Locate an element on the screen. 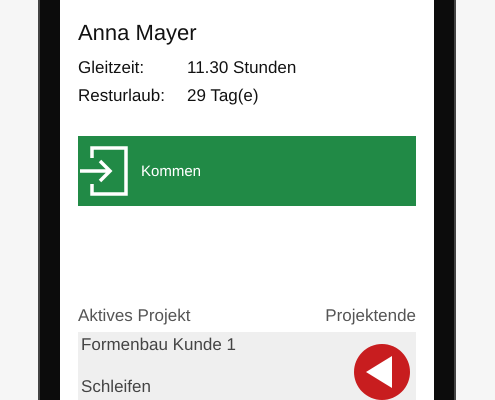 This screenshot has height=400, width=495. info-label: Resturlaub: is located at coordinates (122, 96).